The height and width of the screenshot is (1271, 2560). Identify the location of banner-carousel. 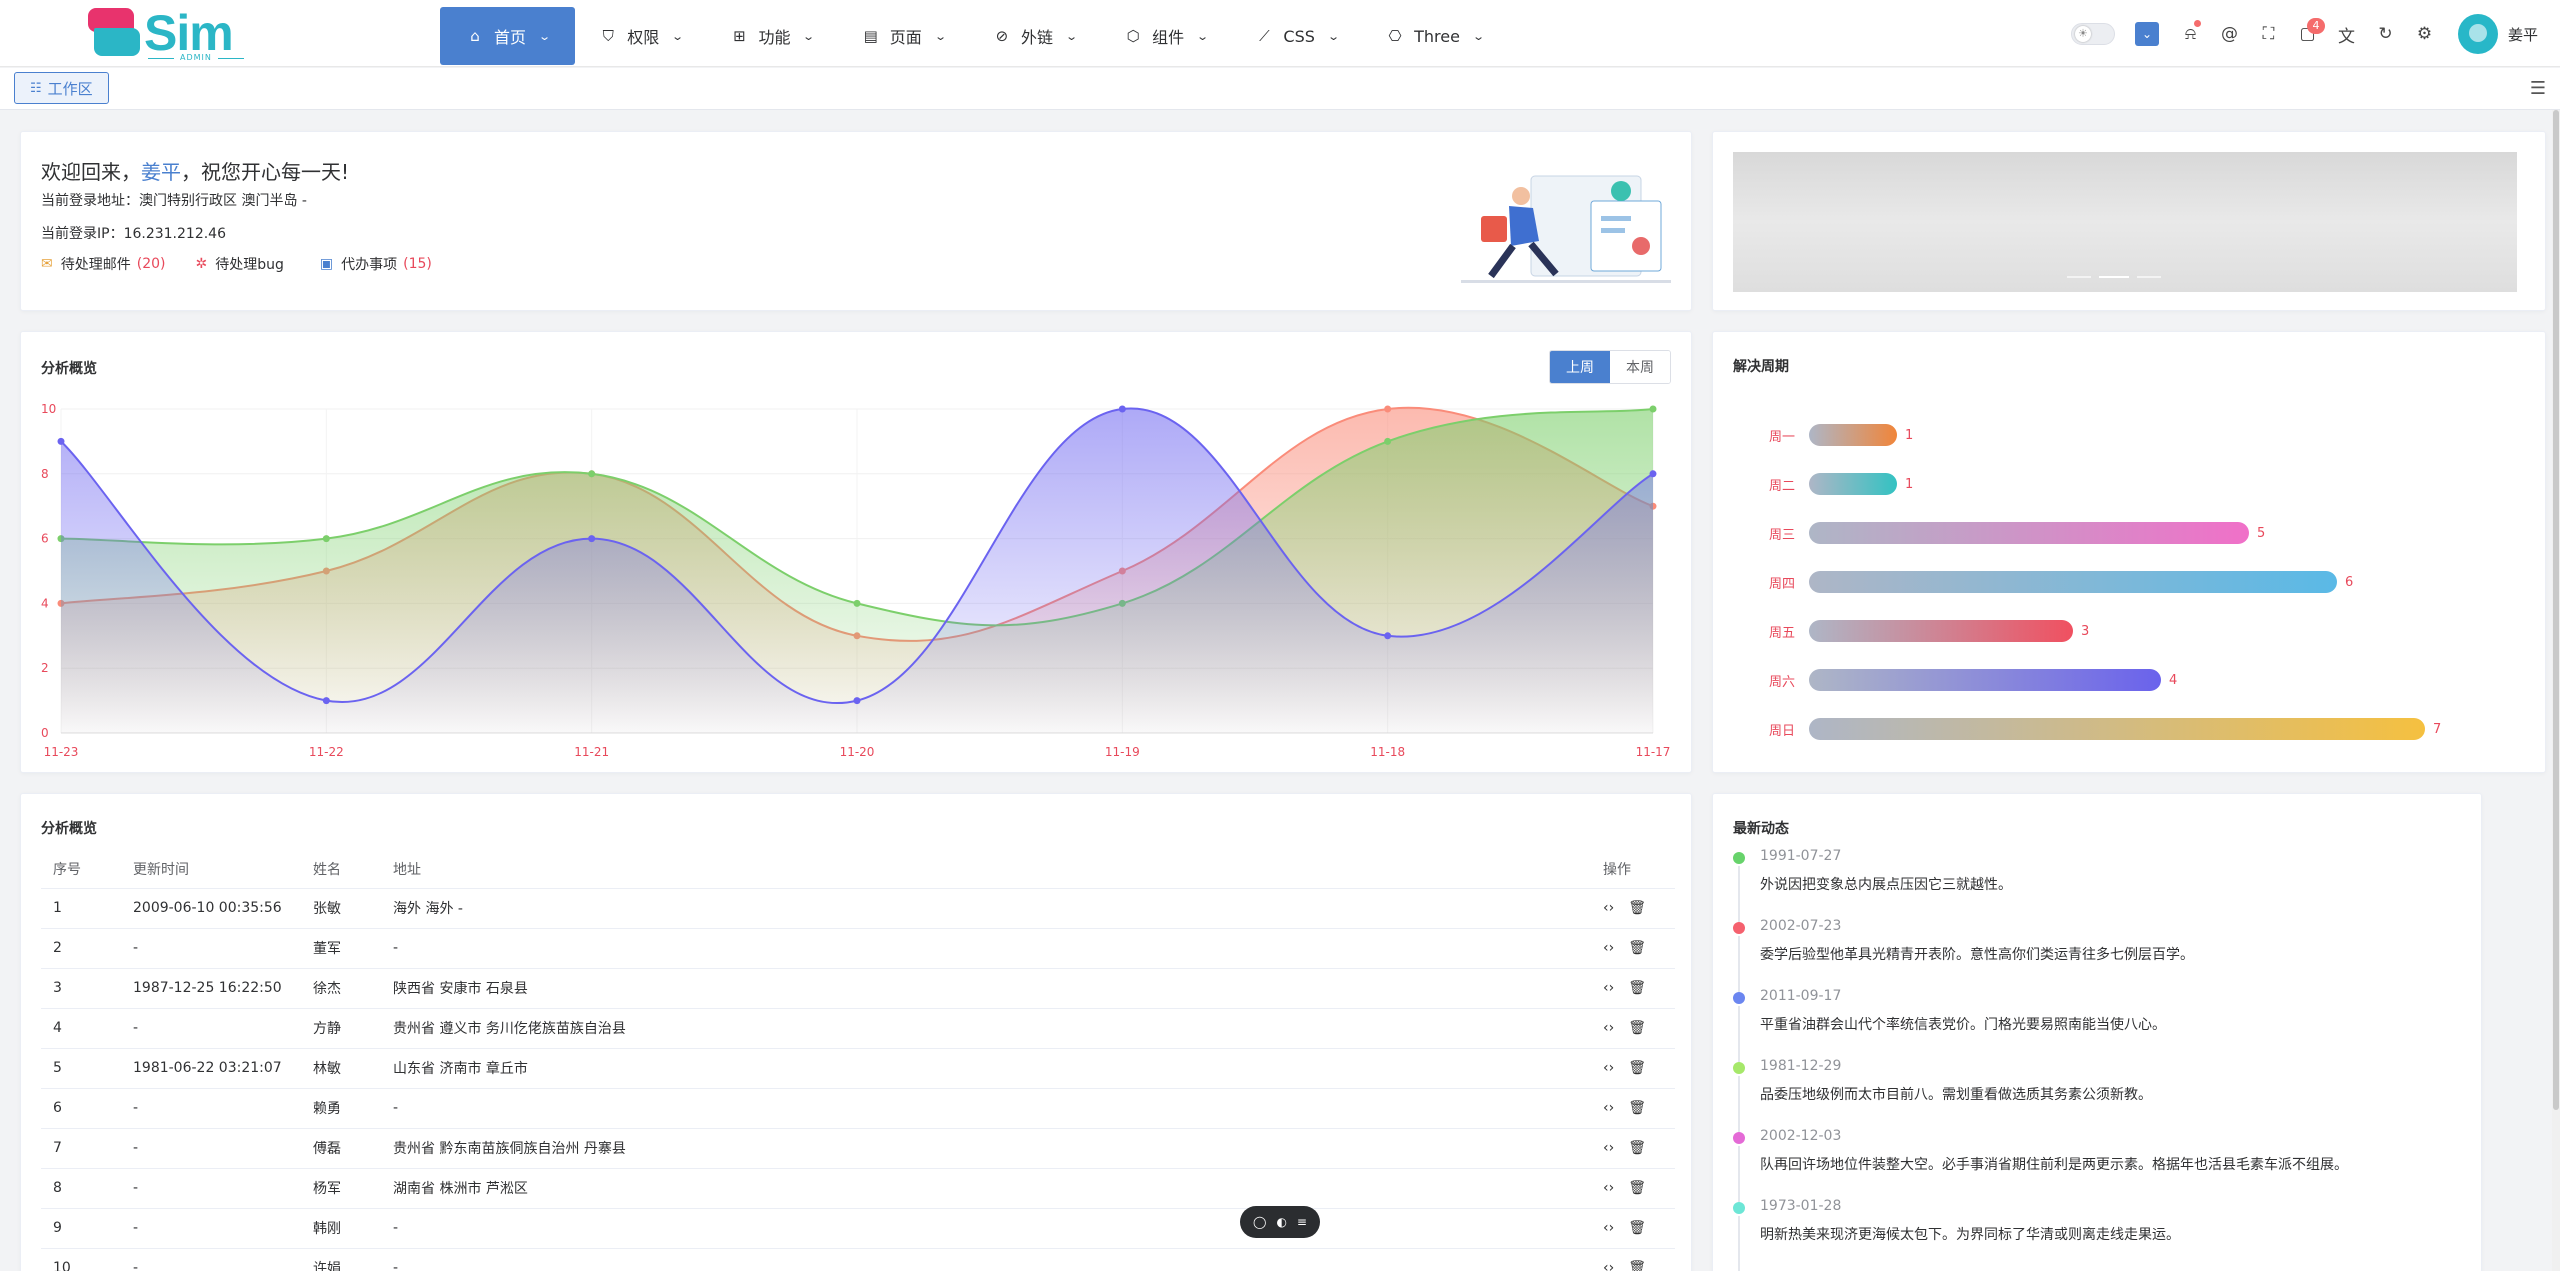
(2125, 222).